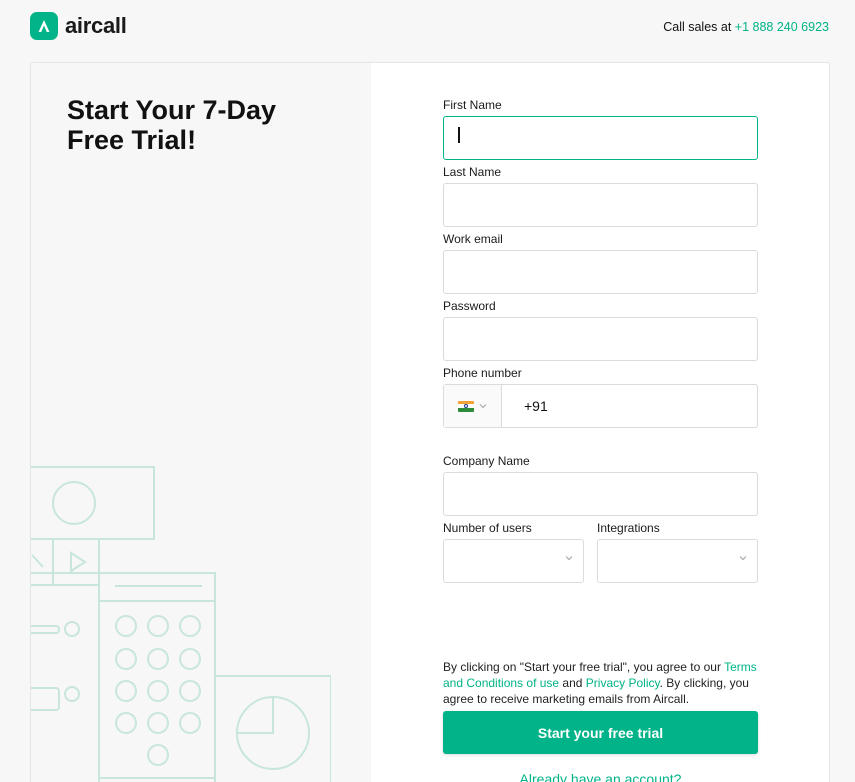 Image resolution: width=855 pixels, height=782 pixels. What do you see at coordinates (600, 776) in the screenshot?
I see `login-link: Already have an account?` at bounding box center [600, 776].